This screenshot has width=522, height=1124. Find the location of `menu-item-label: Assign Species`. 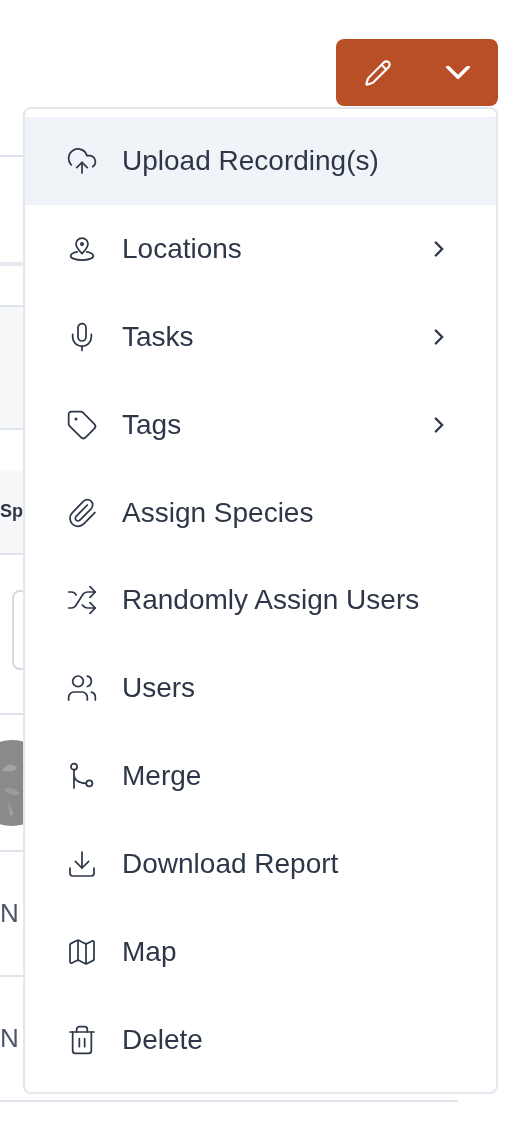

menu-item-label: Assign Species is located at coordinates (218, 512).